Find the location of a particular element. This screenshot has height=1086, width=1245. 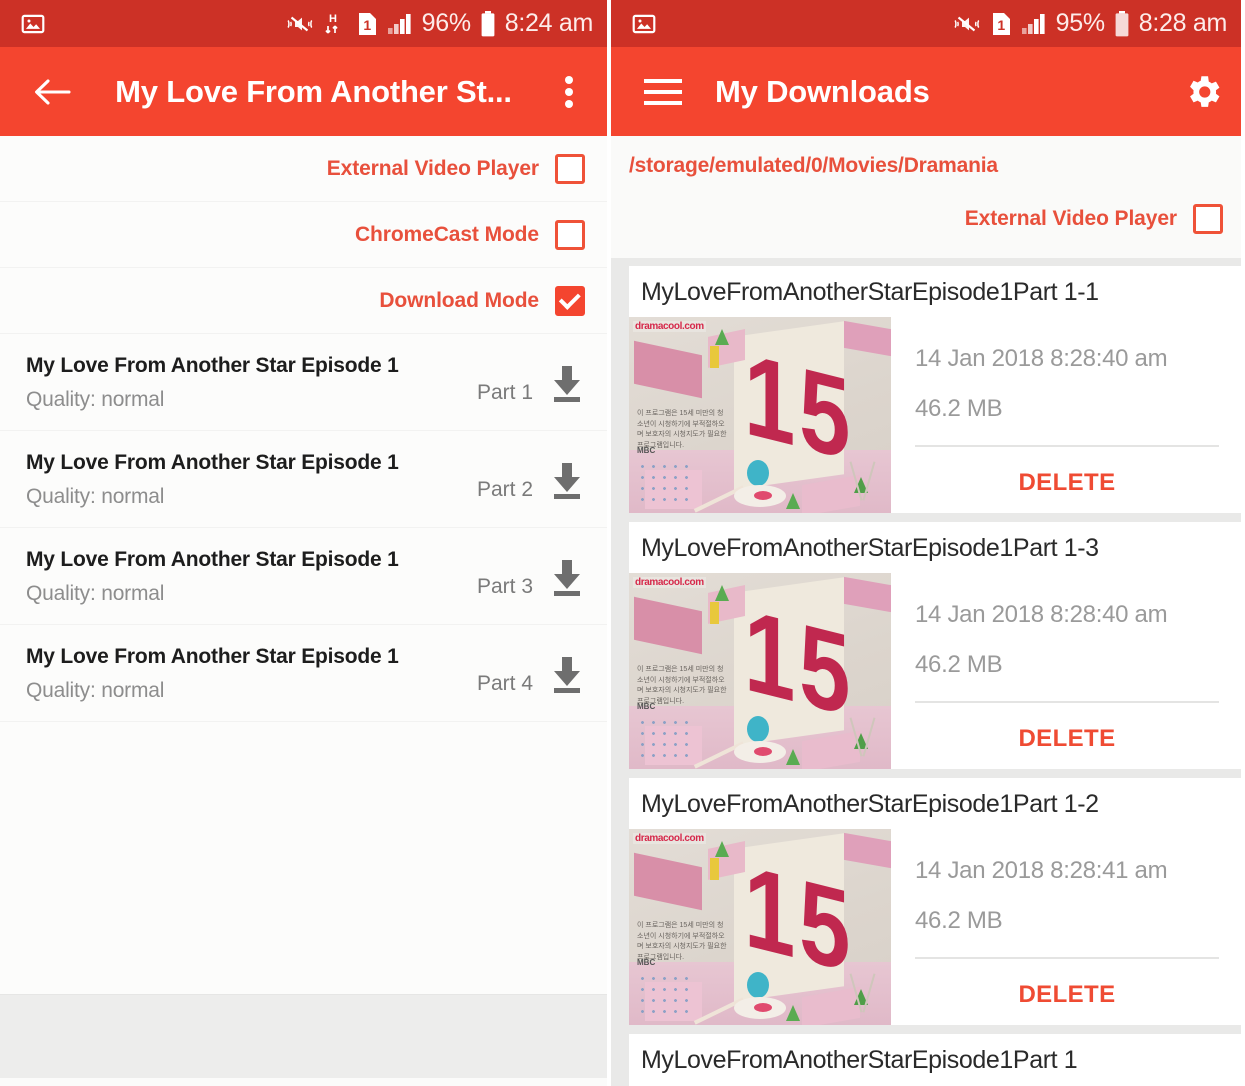

chromecast-mode-checkbox is located at coordinates (570, 234).